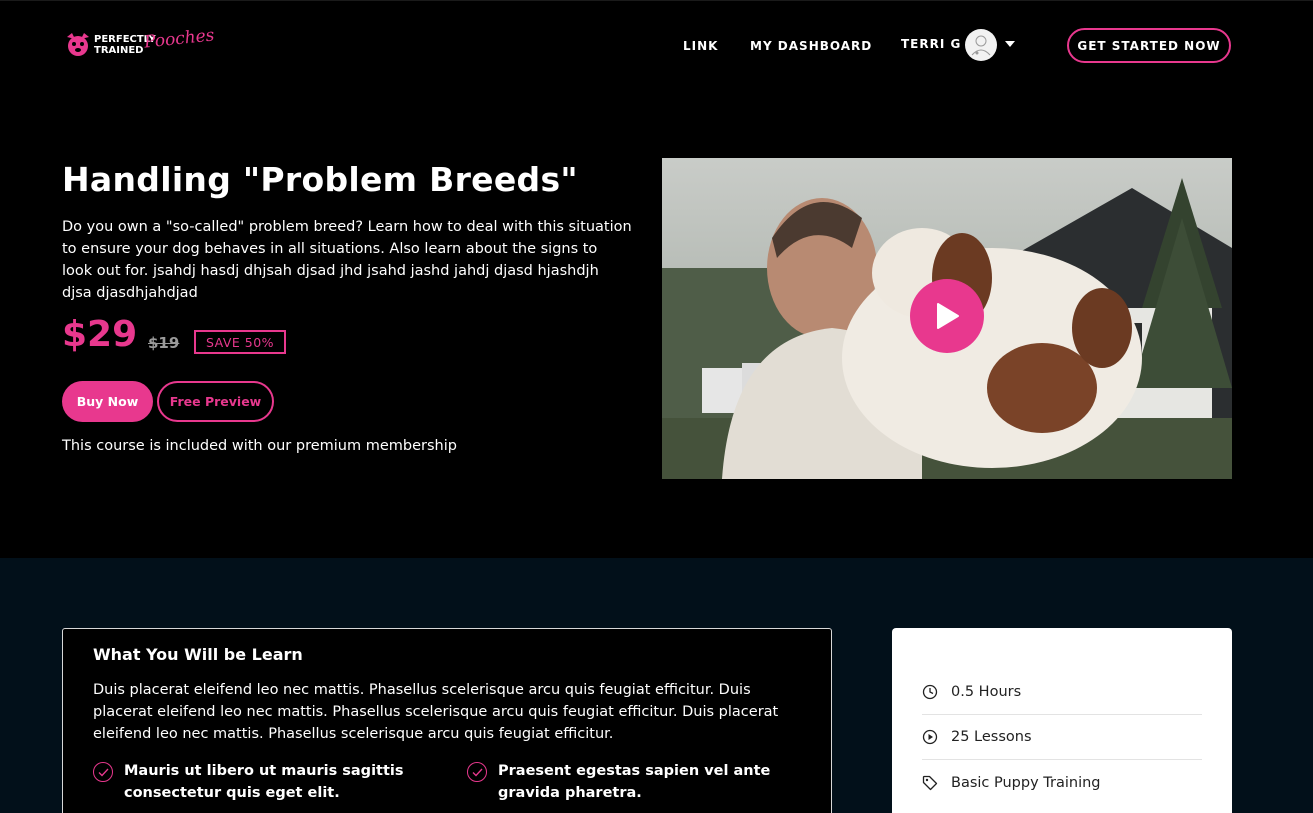 This screenshot has width=1313, height=813. Describe the element at coordinates (78, 44) in the screenshot. I see `dog-face-icon` at that location.